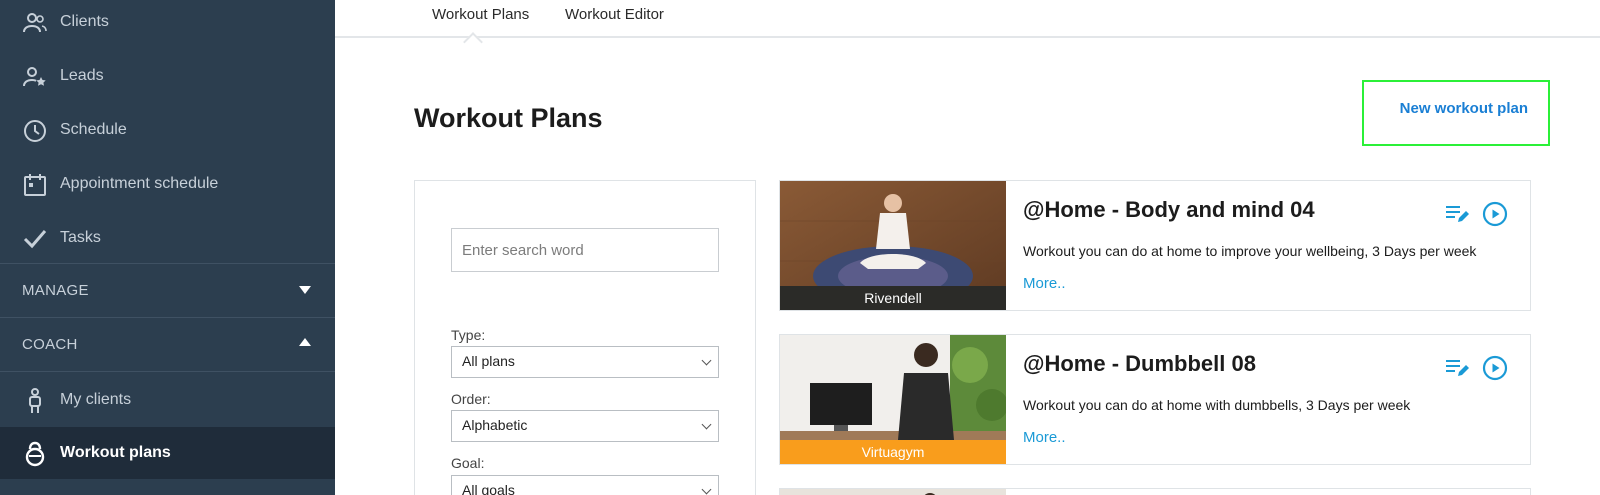 The height and width of the screenshot is (495, 1600). I want to click on sidebar-item-workout-plans: Workout plans, so click(167, 453).